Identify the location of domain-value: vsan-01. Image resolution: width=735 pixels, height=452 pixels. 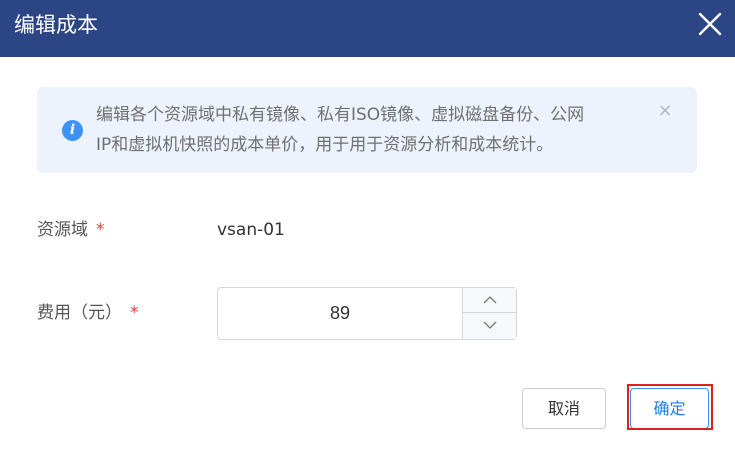
(251, 230).